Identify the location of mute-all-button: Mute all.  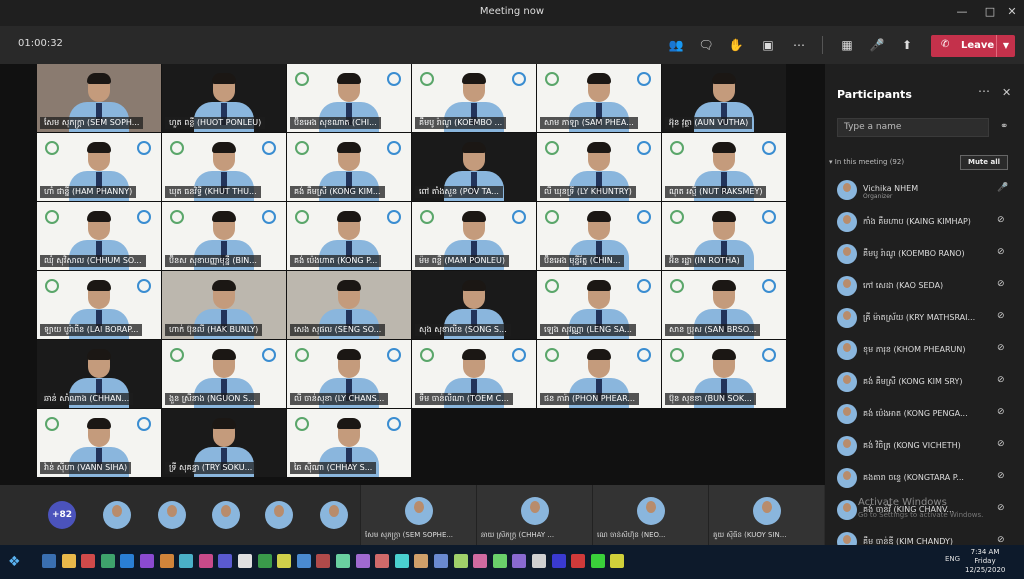
(984, 162).